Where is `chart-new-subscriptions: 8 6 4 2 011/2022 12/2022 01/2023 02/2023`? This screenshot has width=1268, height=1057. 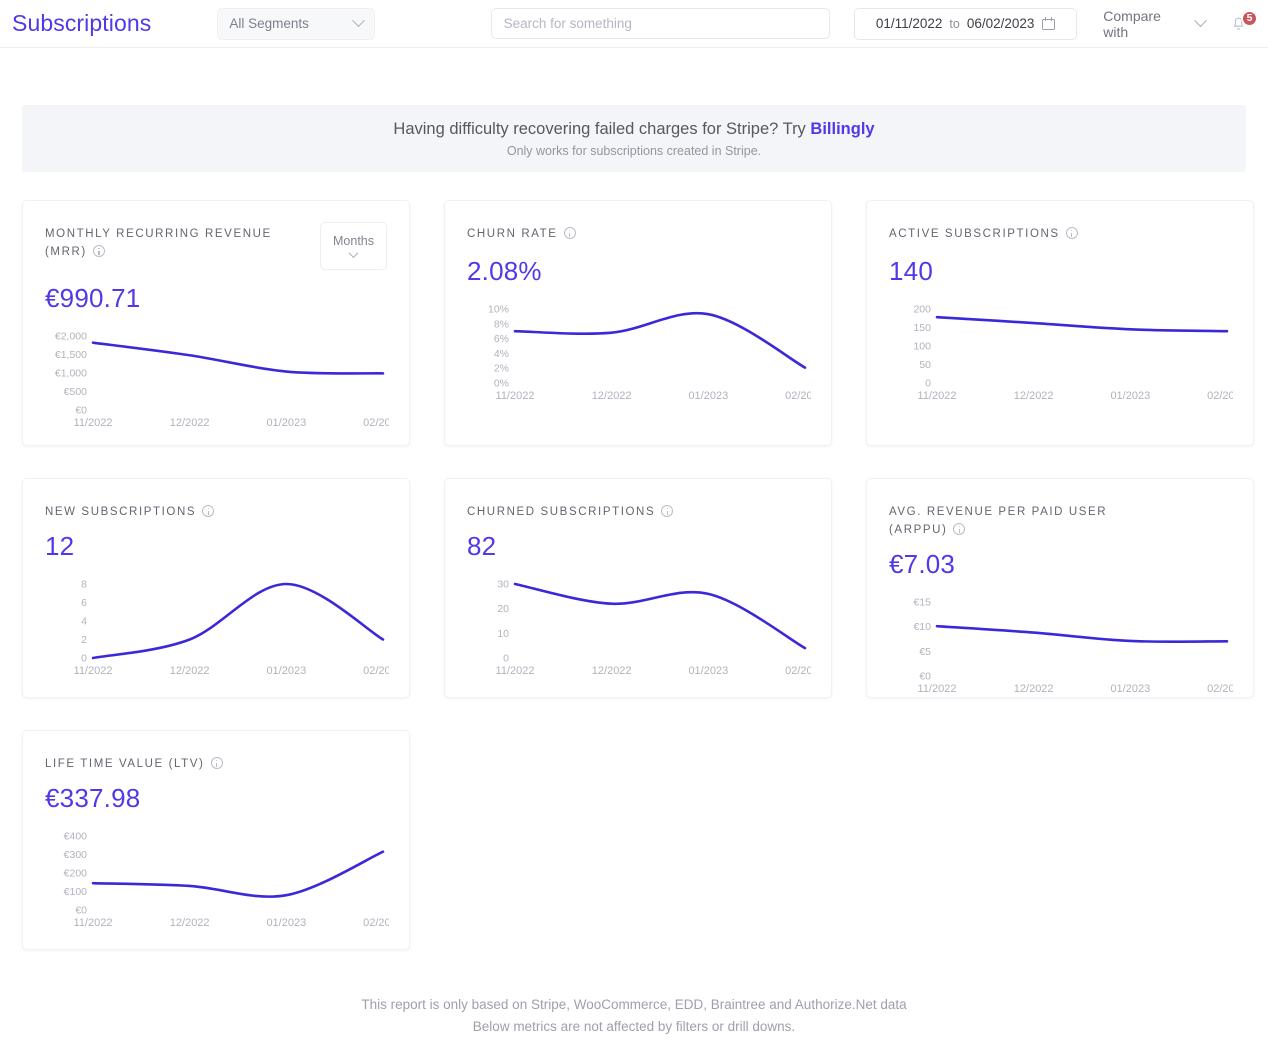
chart-new-subscriptions: 8 6 4 2 011/2022 12/2022 01/2023 02/2023 is located at coordinates (217, 628).